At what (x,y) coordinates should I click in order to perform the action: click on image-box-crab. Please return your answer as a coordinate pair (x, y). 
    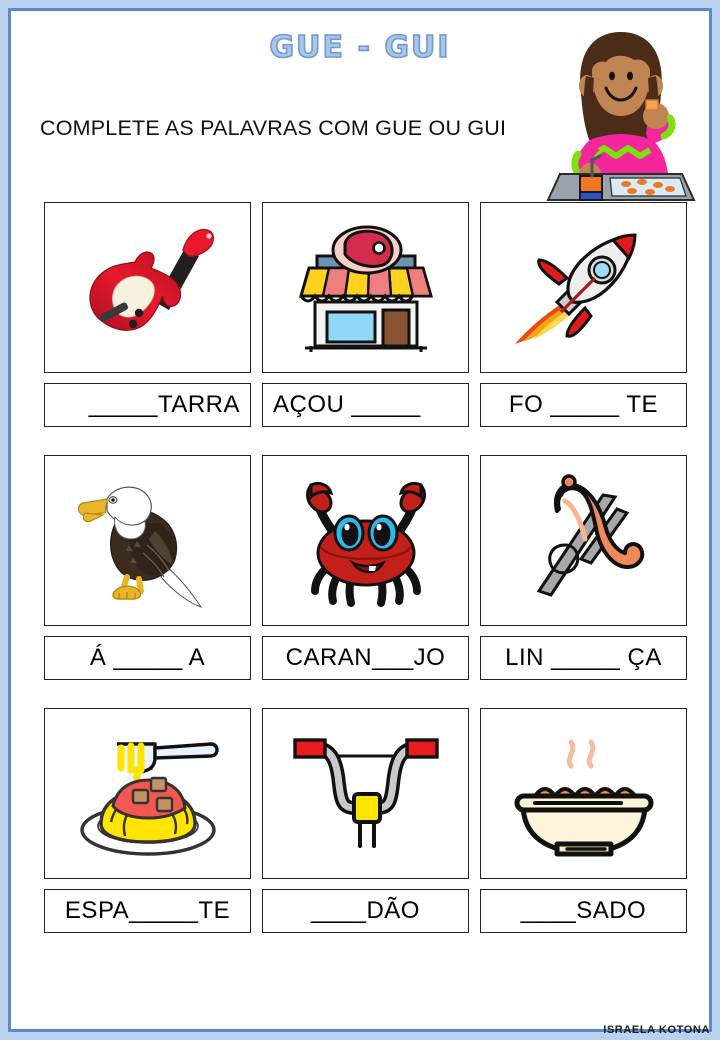
    Looking at the image, I should click on (365, 540).